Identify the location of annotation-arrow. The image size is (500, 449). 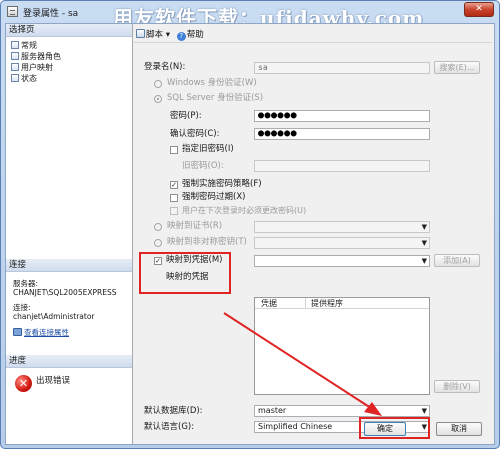
(302, 364).